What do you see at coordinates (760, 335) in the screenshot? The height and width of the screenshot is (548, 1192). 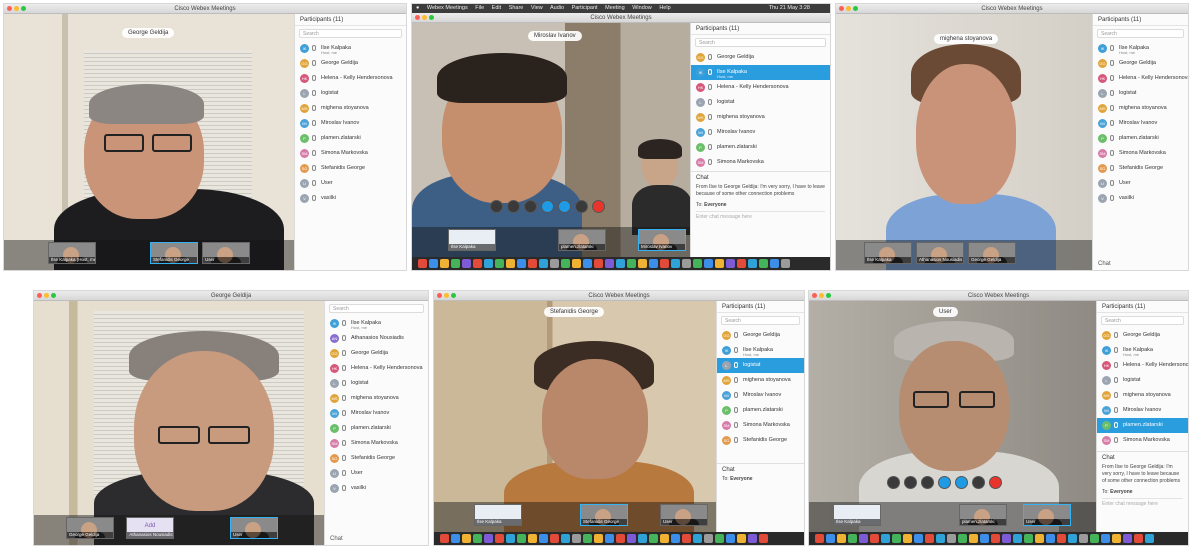 I see `participant-row: GG George Geldija` at bounding box center [760, 335].